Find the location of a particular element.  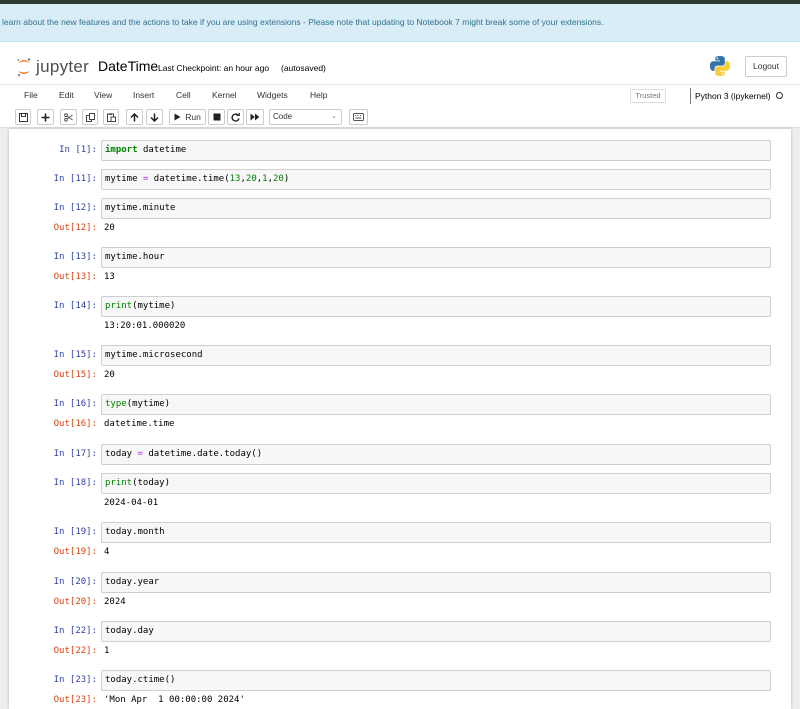

code-token: type is located at coordinates (116, 404).